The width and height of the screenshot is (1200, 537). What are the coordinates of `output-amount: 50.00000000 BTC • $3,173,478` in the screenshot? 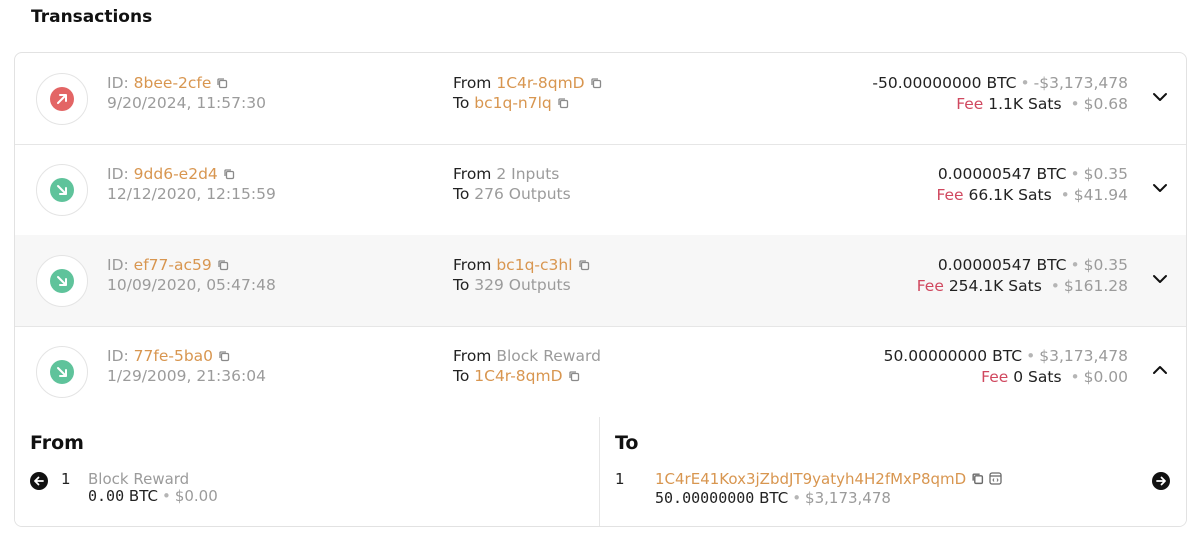 It's located at (773, 498).